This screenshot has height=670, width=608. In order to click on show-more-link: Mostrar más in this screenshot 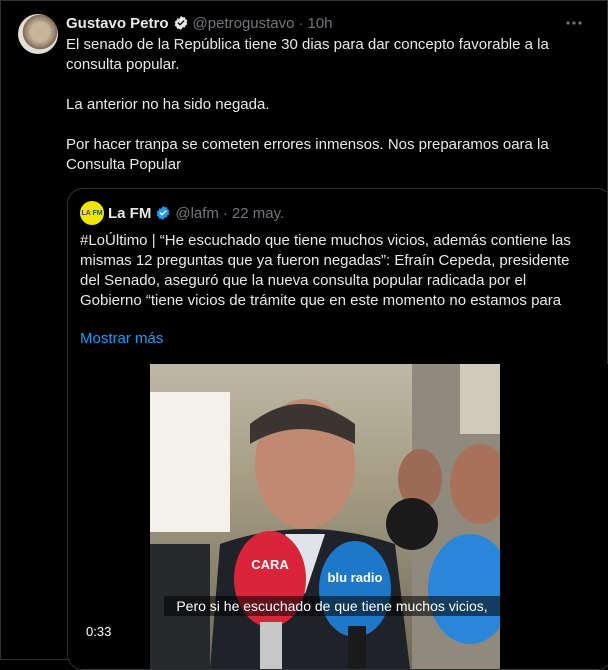, I will do `click(121, 338)`.